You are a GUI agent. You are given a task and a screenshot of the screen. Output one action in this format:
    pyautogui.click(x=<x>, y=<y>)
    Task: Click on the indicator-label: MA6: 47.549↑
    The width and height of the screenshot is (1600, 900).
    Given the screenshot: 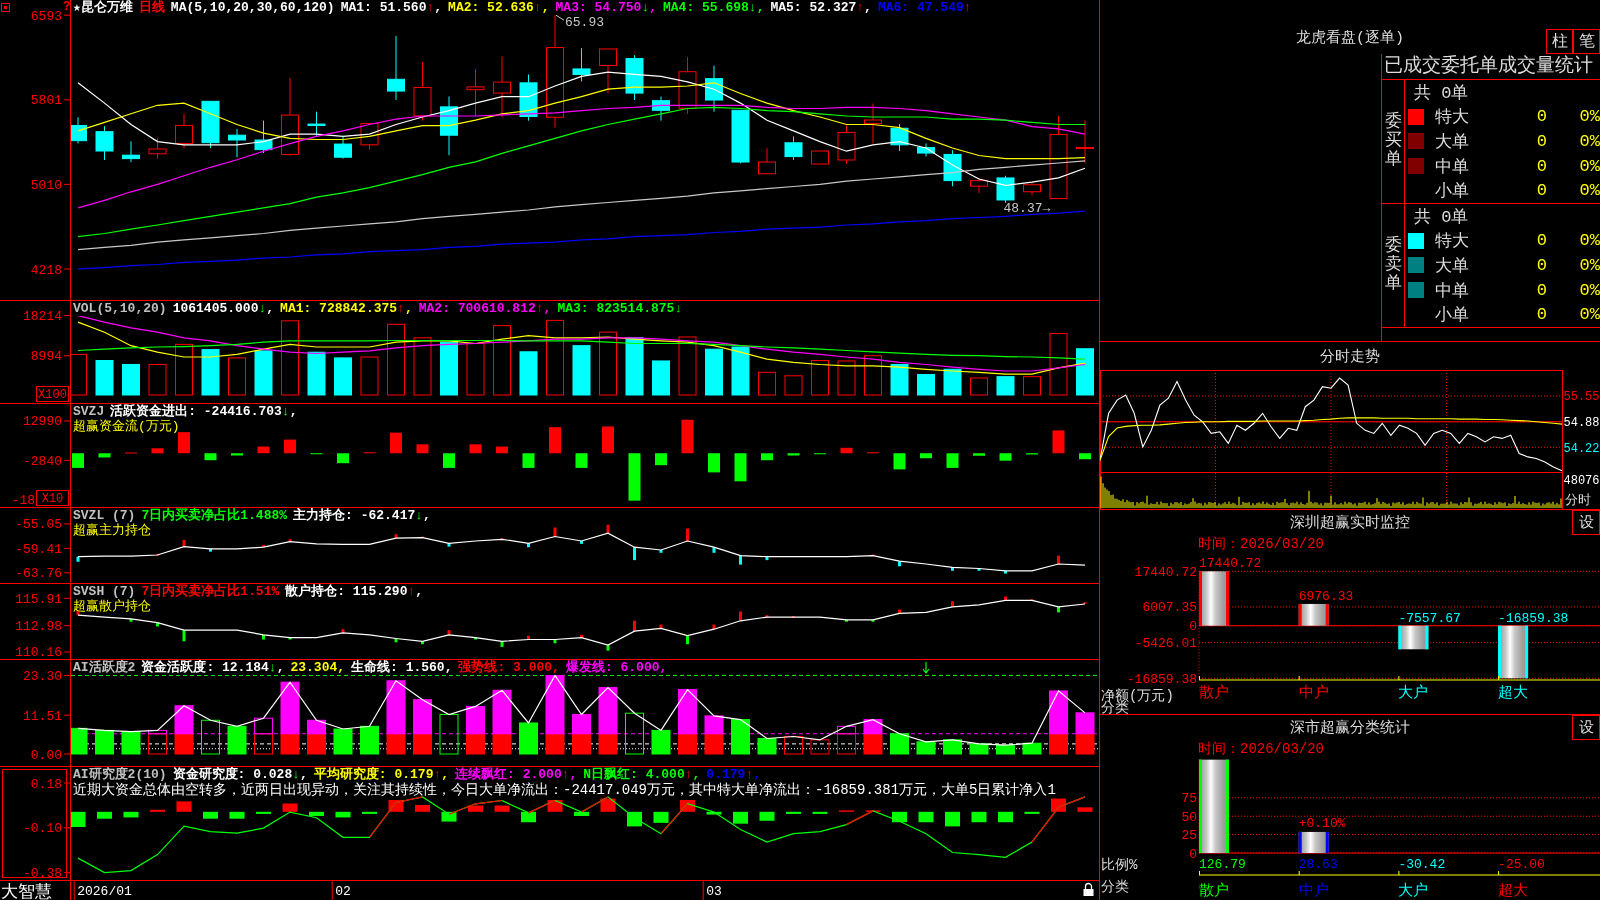 What is the action you would take?
    pyautogui.click(x=924, y=7)
    